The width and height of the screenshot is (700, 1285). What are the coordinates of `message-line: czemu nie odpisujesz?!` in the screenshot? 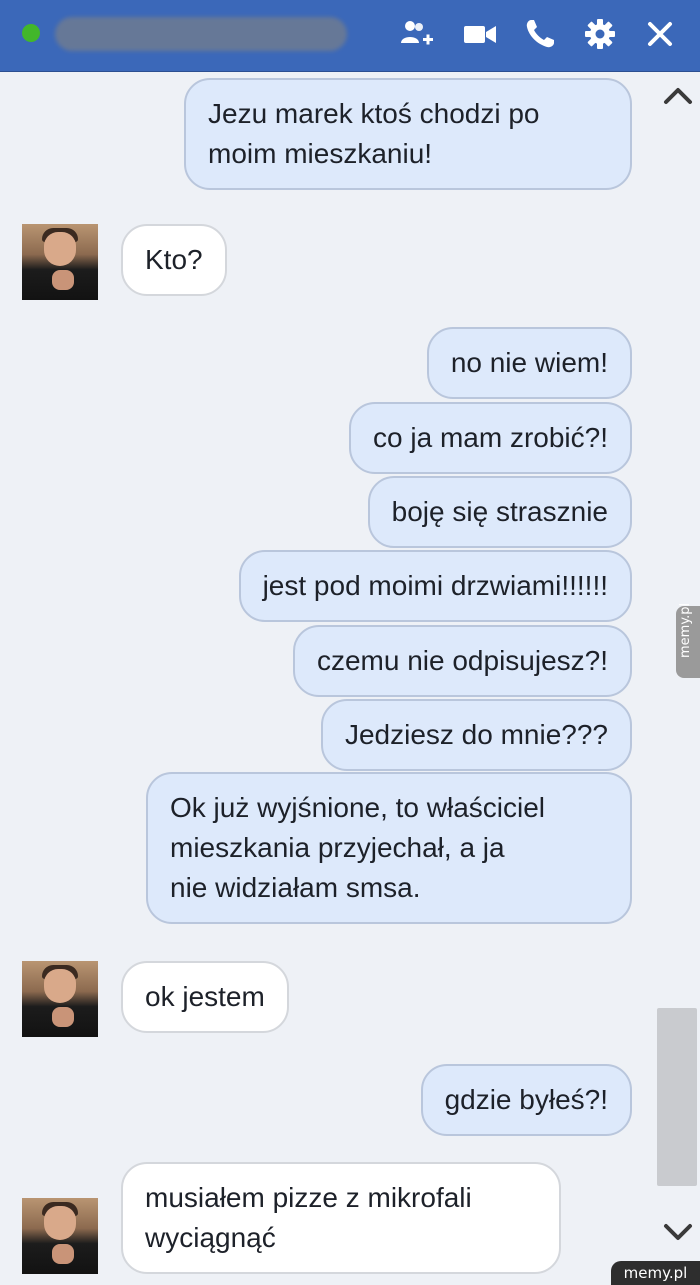 It's located at (462, 660).